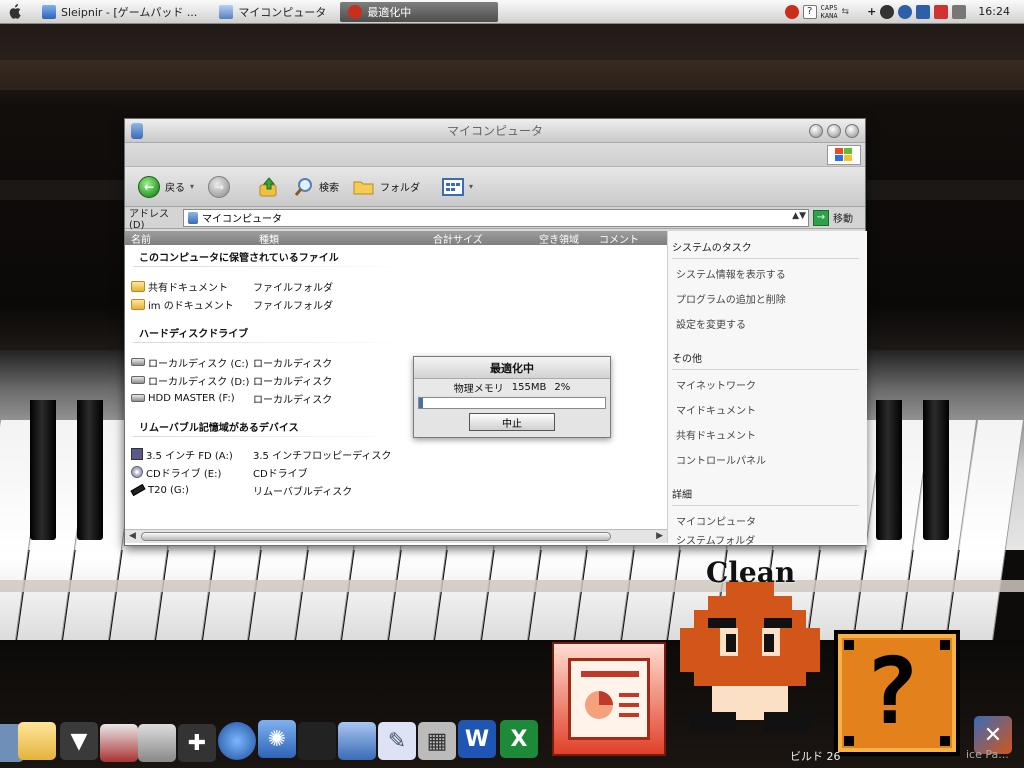 This screenshot has width=1024, height=768. I want to click on item-name: ローカルディスク (D:), so click(199, 382).